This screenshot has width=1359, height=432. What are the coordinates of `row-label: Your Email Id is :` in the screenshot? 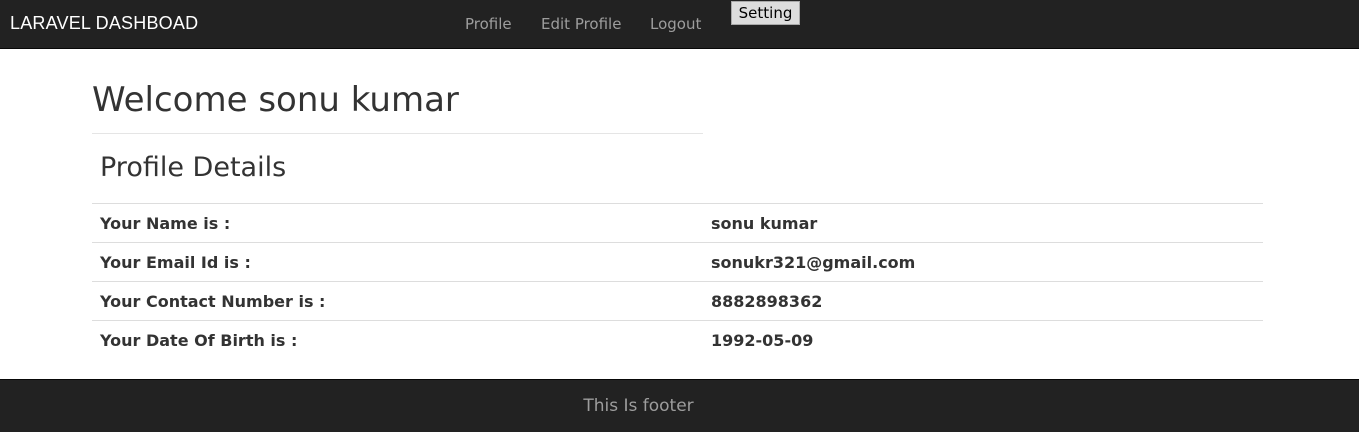 It's located at (397, 262).